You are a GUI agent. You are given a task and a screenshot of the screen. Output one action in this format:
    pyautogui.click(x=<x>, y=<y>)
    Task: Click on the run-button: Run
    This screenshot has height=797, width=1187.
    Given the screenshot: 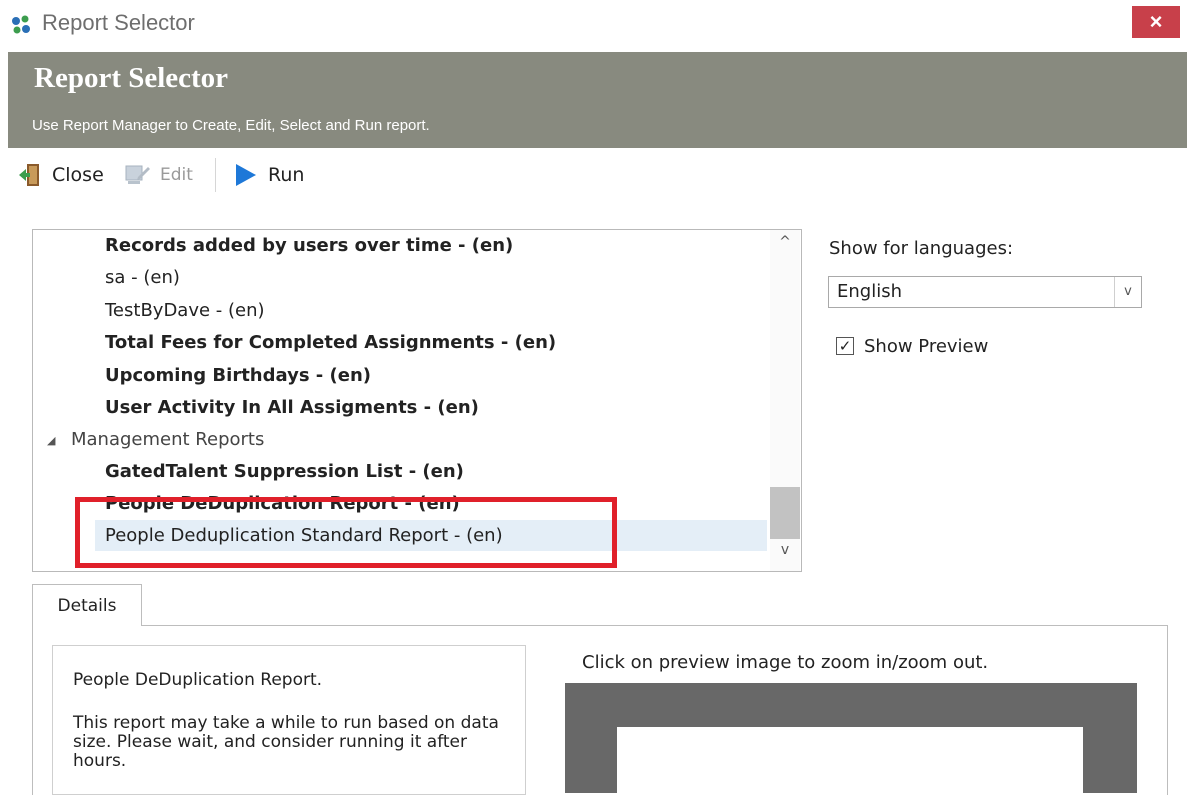 What is the action you would take?
    pyautogui.click(x=269, y=175)
    